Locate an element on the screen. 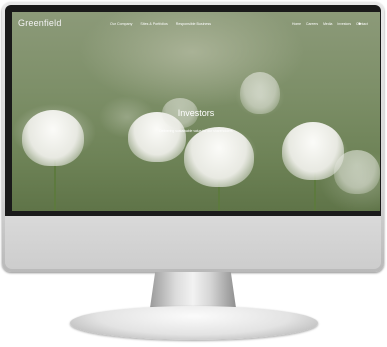 The width and height of the screenshot is (387, 347). nav-item-sites-portfolios: Sites & Portfolios is located at coordinates (153, 24).